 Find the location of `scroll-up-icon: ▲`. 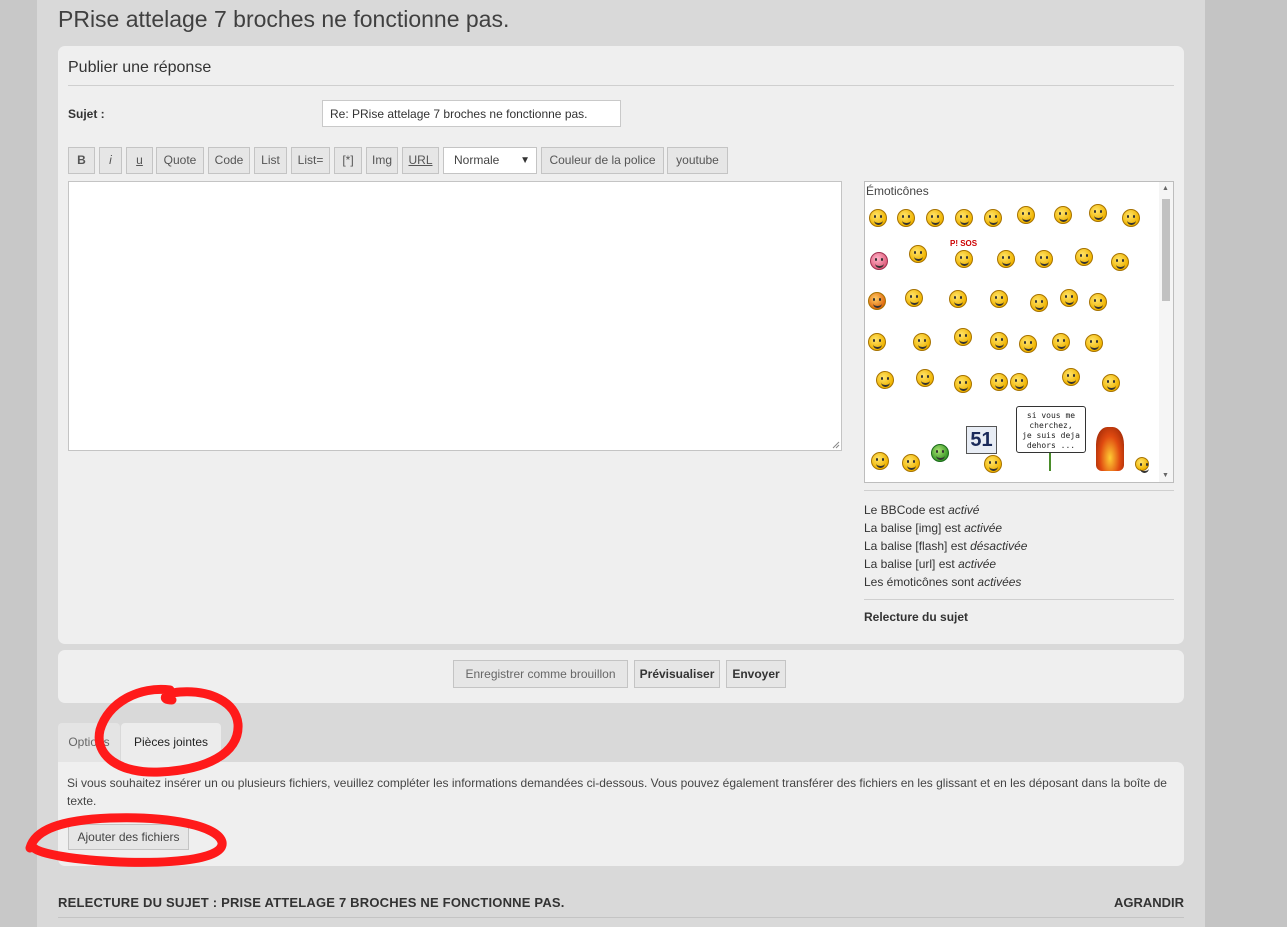

scroll-up-icon: ▲ is located at coordinates (1165, 188).